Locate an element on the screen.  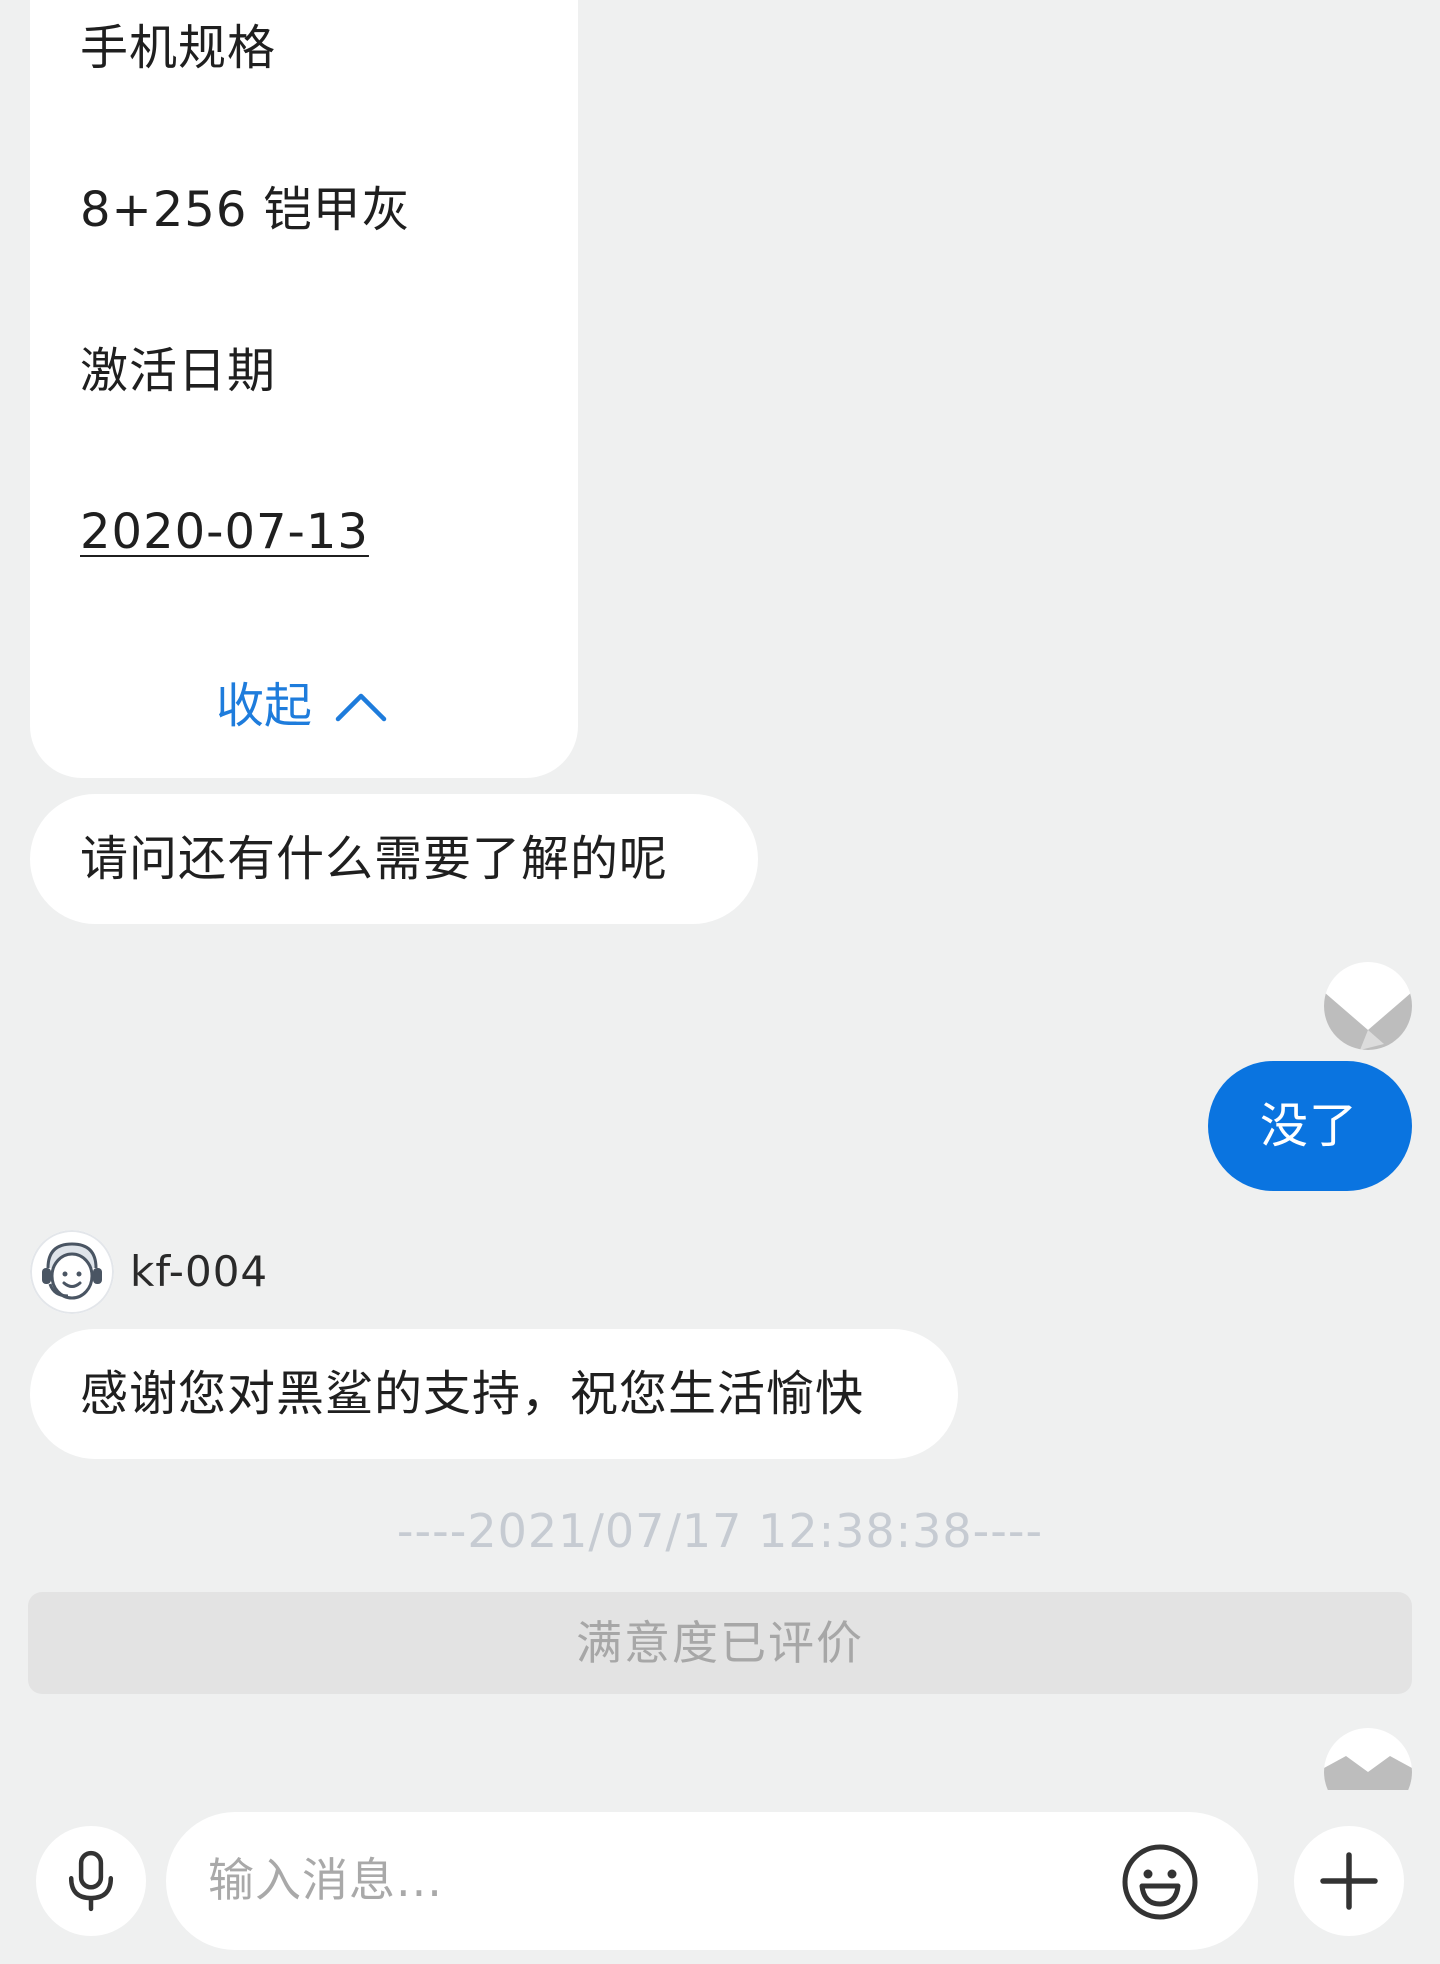
agent-message-text: 感谢您对黑鲨的支持，祝您生活愉快 is located at coordinates (472, 1394).